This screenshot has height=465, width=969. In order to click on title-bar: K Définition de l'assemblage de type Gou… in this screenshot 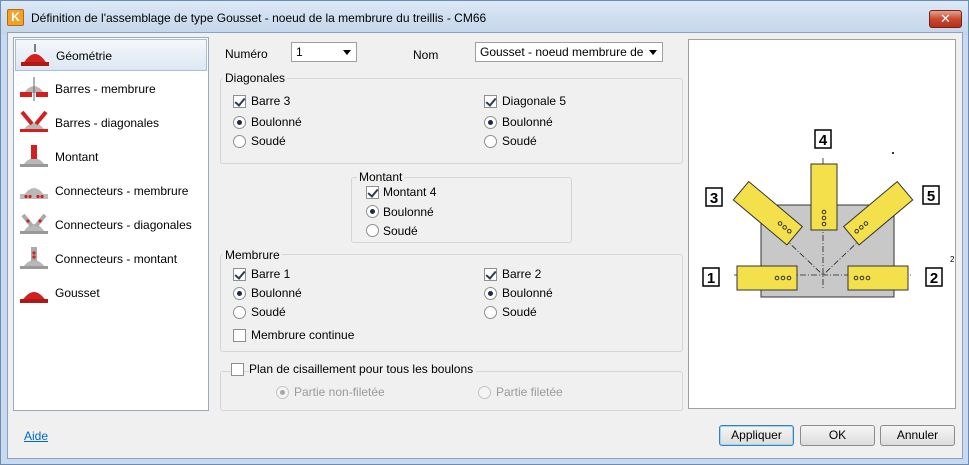, I will do `click(484, 18)`.